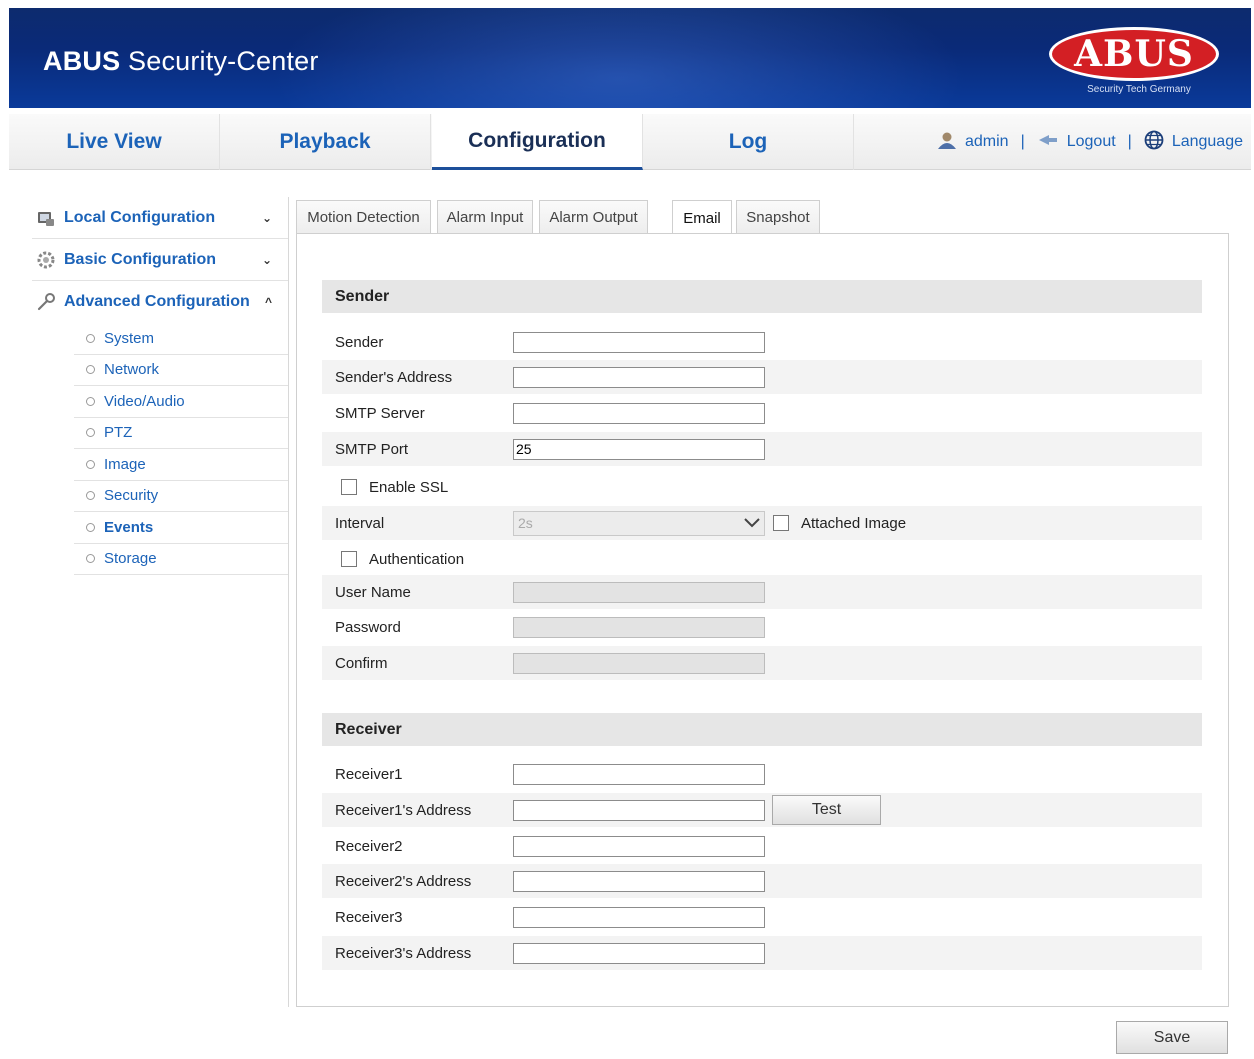  I want to click on authentication-checkbox, so click(349, 559).